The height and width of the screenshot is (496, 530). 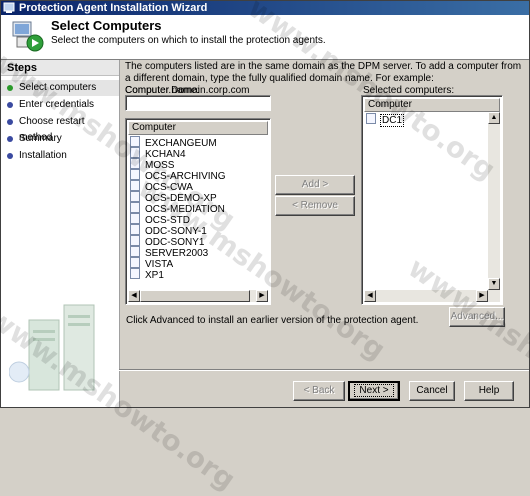 What do you see at coordinates (178, 175) in the screenshot?
I see `list-item: OCS-ARCHIVING` at bounding box center [178, 175].